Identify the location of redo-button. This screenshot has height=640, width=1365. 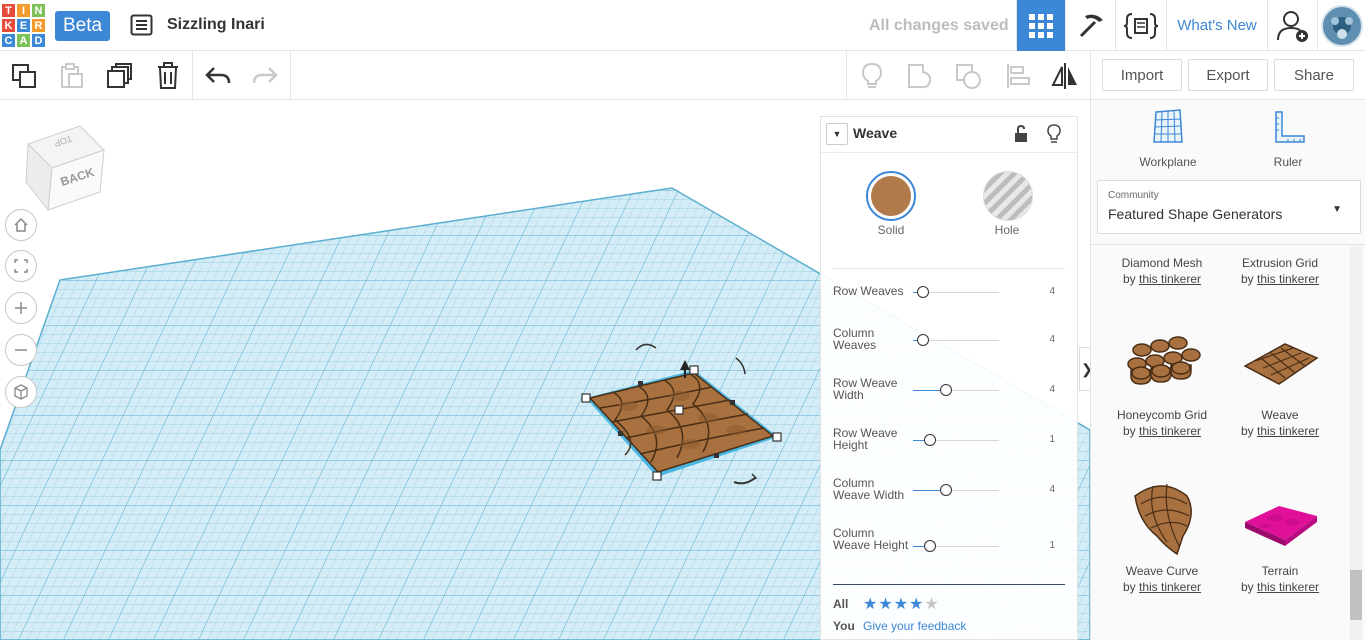
(265, 76).